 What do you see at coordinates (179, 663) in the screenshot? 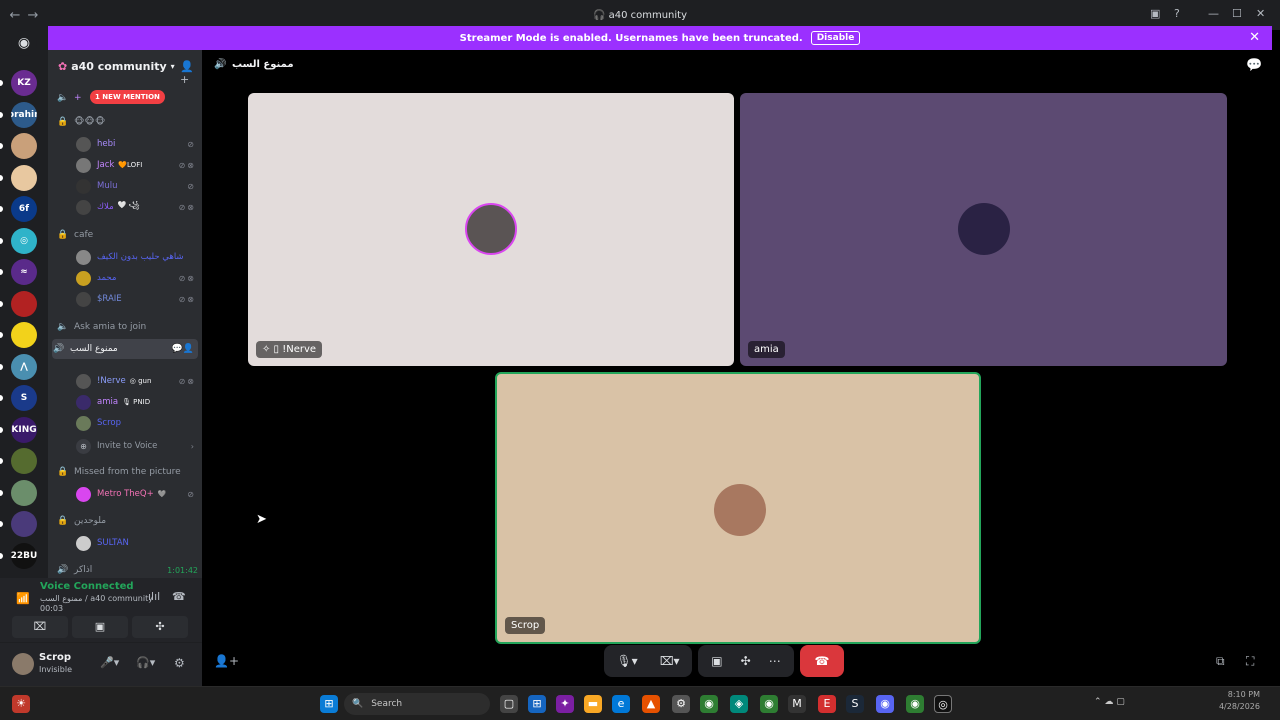
I see `gear-icon: ⚙` at bounding box center [179, 663].